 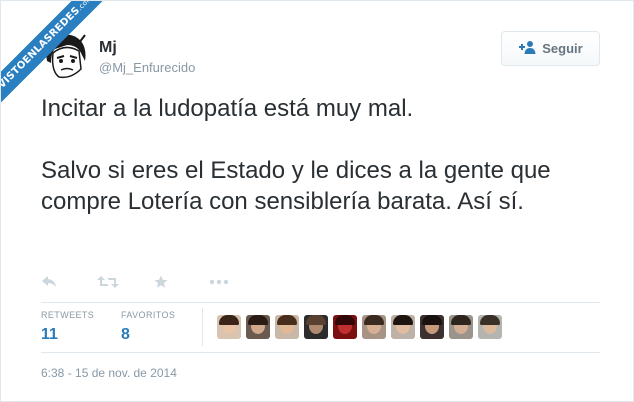 What do you see at coordinates (68, 315) in the screenshot?
I see `retweets-label: RETWEETS` at bounding box center [68, 315].